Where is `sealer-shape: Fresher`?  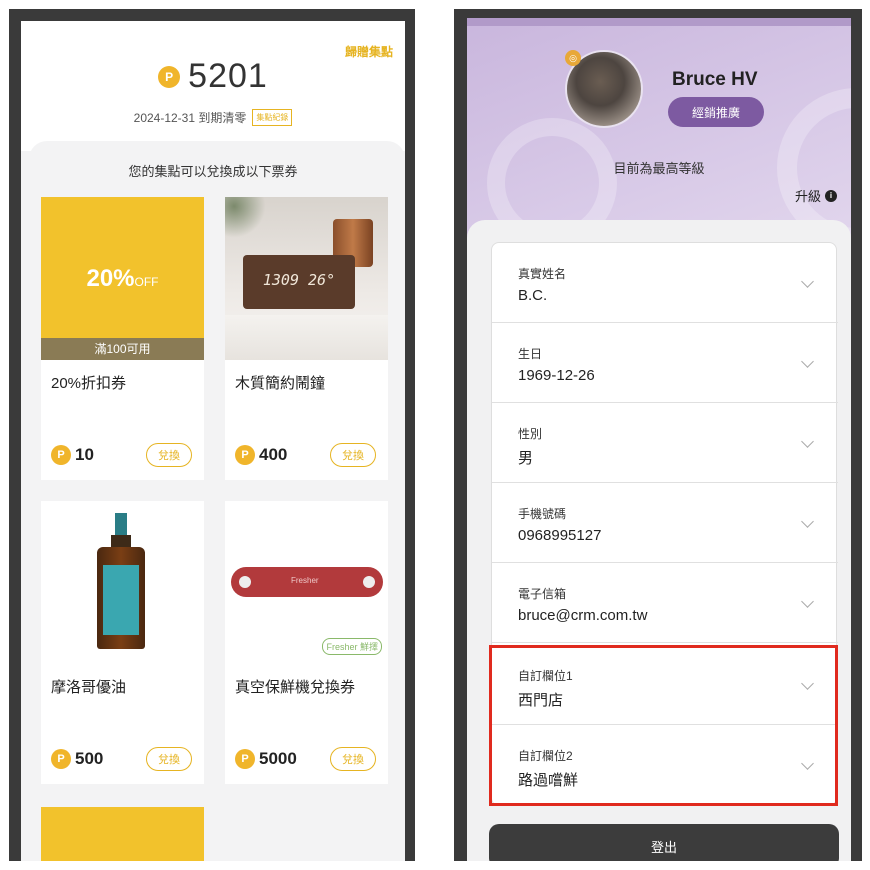
sealer-shape: Fresher is located at coordinates (307, 582).